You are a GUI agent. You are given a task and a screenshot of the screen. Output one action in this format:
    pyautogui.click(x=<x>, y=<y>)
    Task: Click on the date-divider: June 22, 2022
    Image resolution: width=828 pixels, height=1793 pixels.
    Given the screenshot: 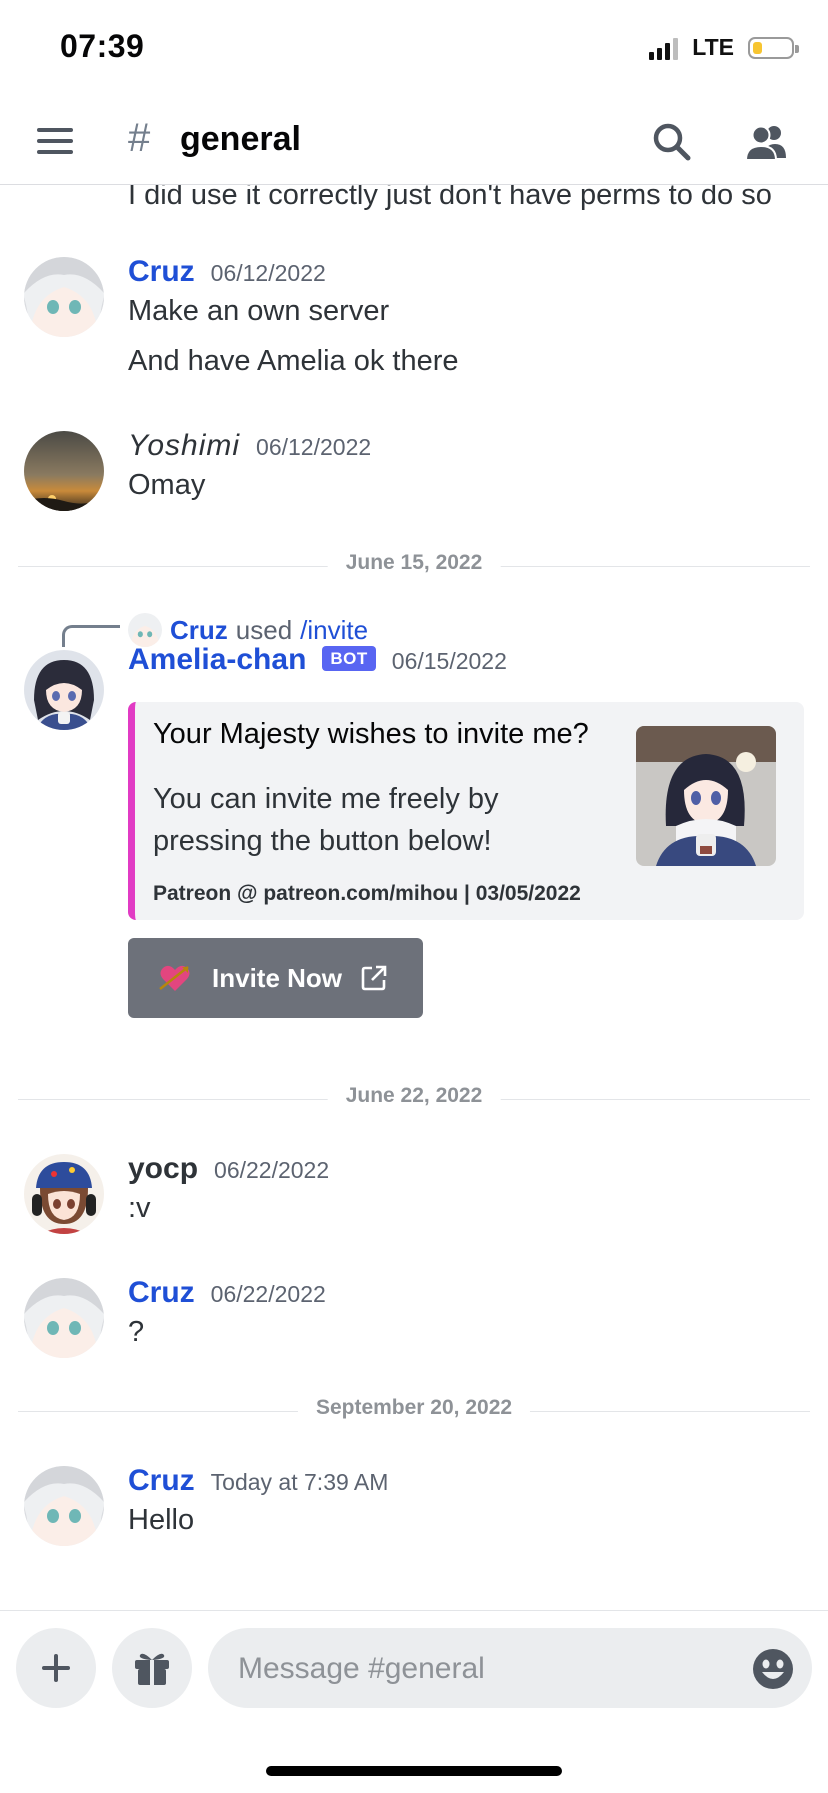 What is the action you would take?
    pyautogui.click(x=414, y=1099)
    